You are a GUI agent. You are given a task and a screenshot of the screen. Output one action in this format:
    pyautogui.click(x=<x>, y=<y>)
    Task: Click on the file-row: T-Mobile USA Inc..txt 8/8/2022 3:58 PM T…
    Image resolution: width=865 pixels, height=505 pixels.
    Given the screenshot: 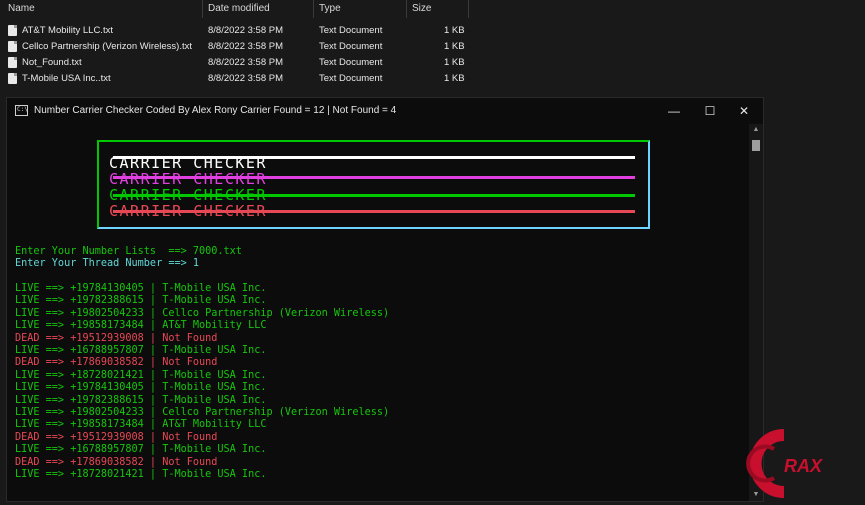 What is the action you would take?
    pyautogui.click(x=235, y=79)
    